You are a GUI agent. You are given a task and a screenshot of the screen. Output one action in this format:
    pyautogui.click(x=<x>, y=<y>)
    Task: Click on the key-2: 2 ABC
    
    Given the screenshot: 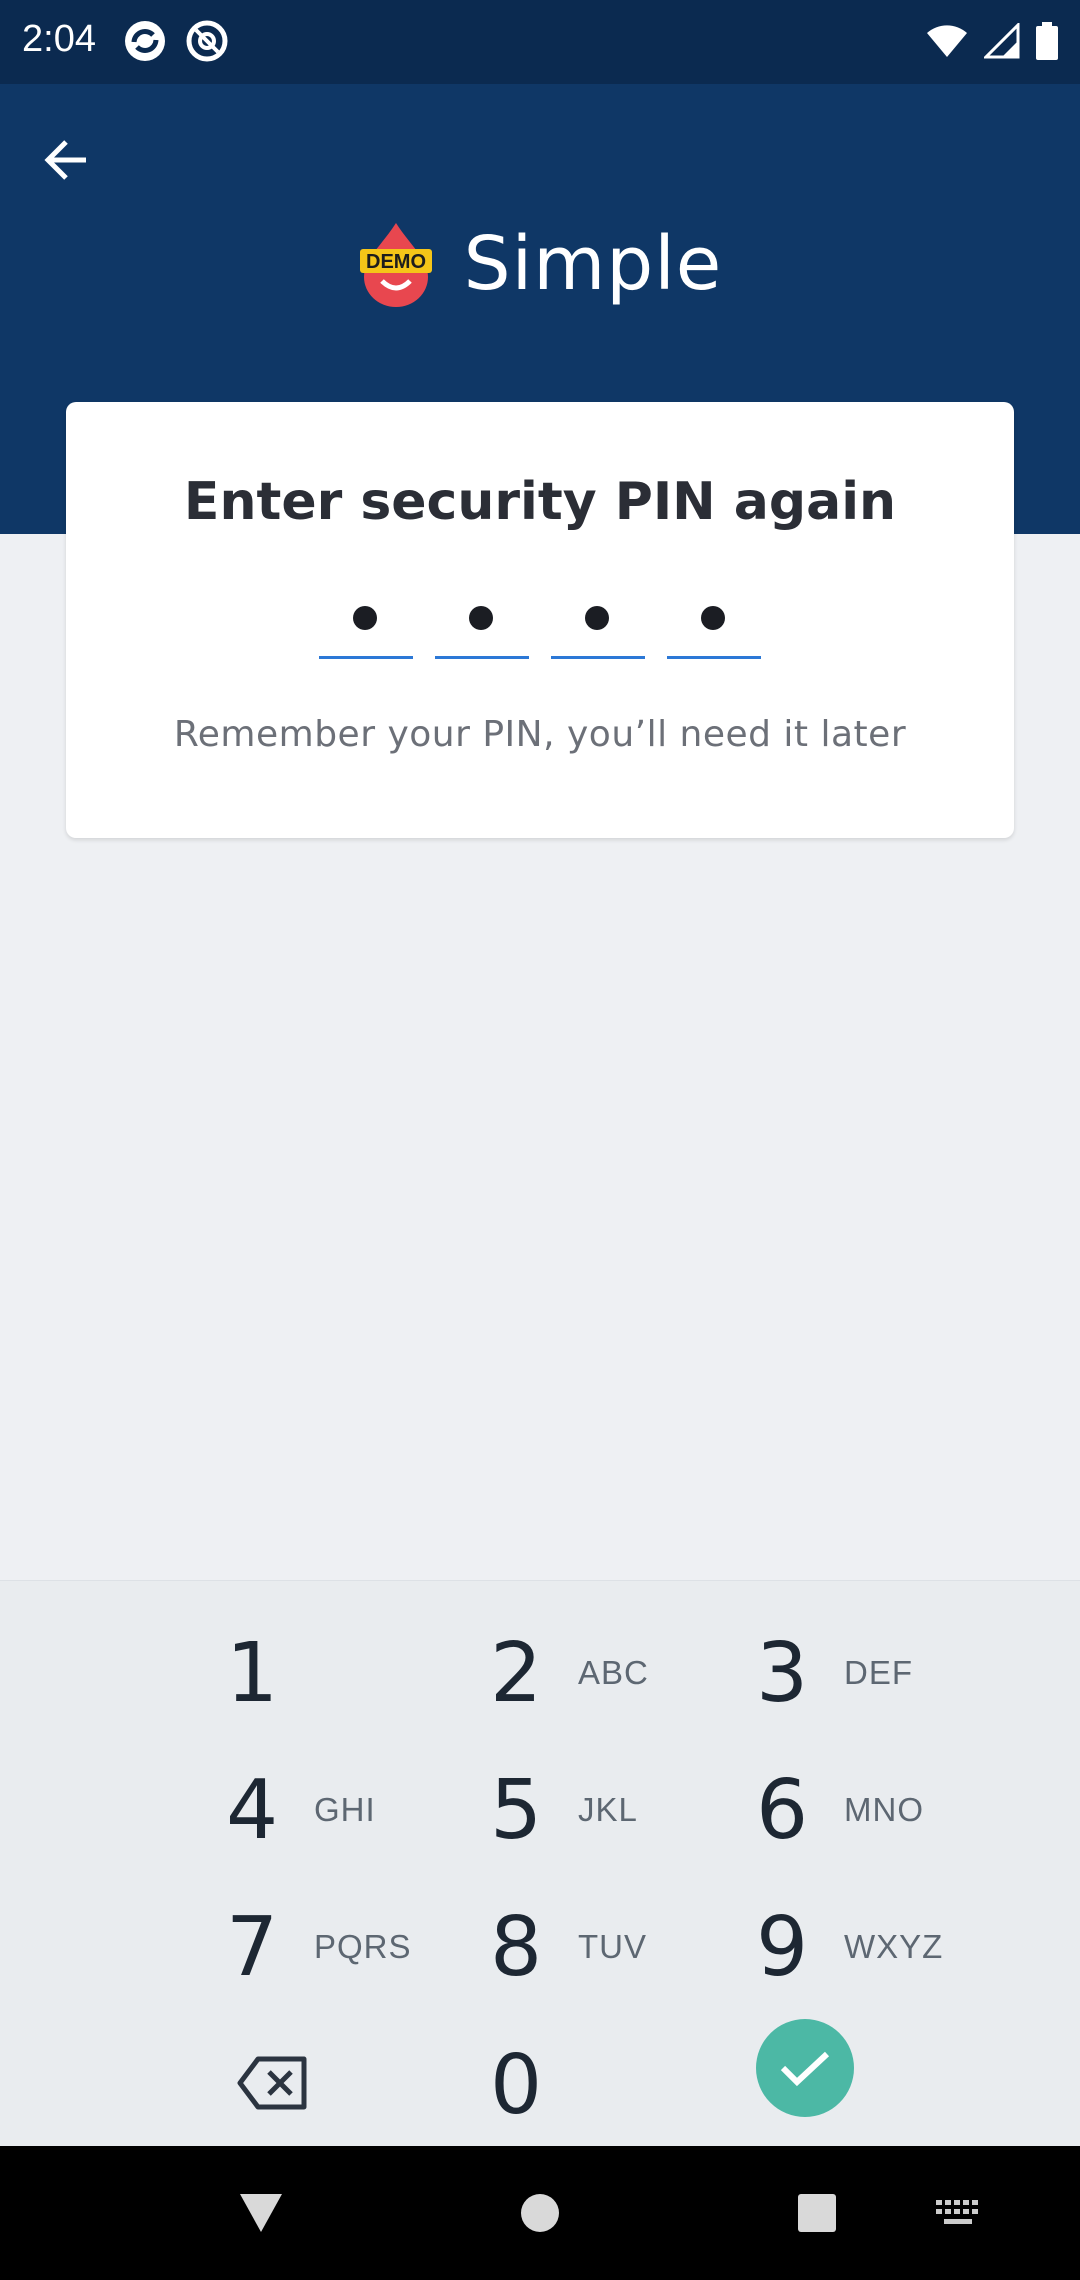 What is the action you would take?
    pyautogui.click(x=640, y=1673)
    